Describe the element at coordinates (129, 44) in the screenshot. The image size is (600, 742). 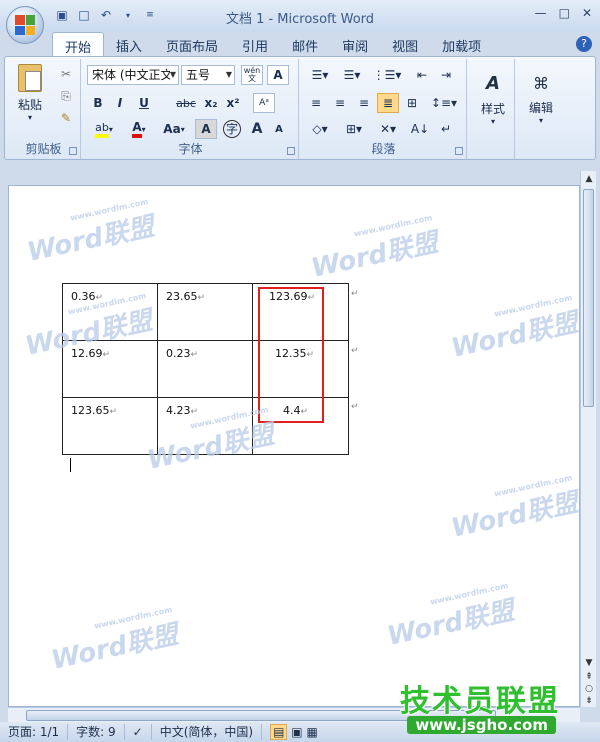
I see `tab-insert: 插入` at that location.